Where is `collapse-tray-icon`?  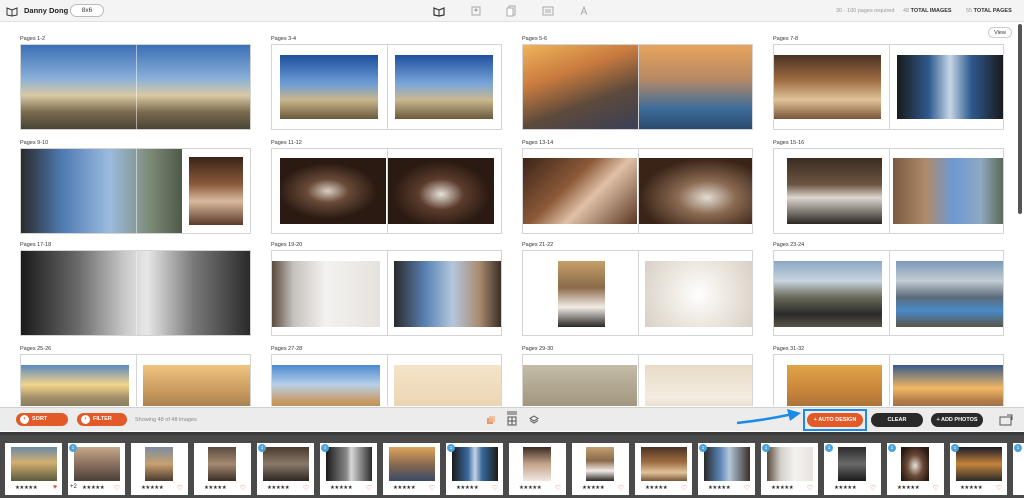
collapse-tray-icon is located at coordinates (1006, 420).